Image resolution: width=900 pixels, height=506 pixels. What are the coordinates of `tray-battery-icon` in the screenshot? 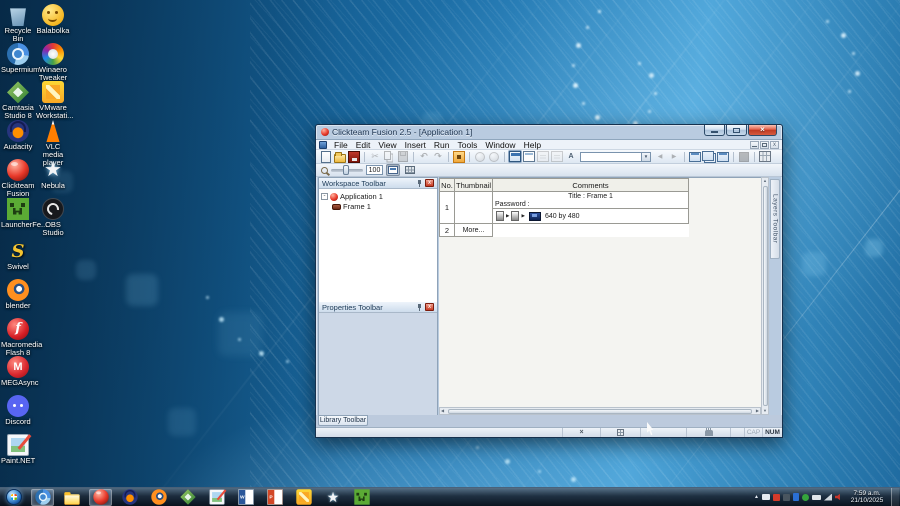 It's located at (816, 497).